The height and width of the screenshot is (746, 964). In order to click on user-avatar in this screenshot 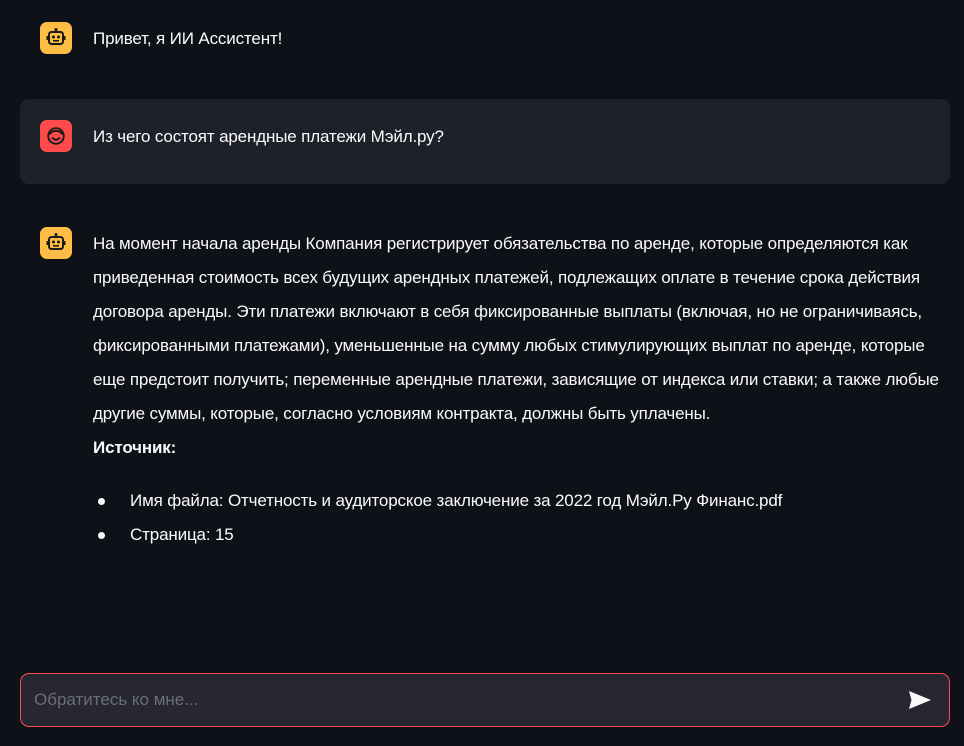, I will do `click(56, 136)`.